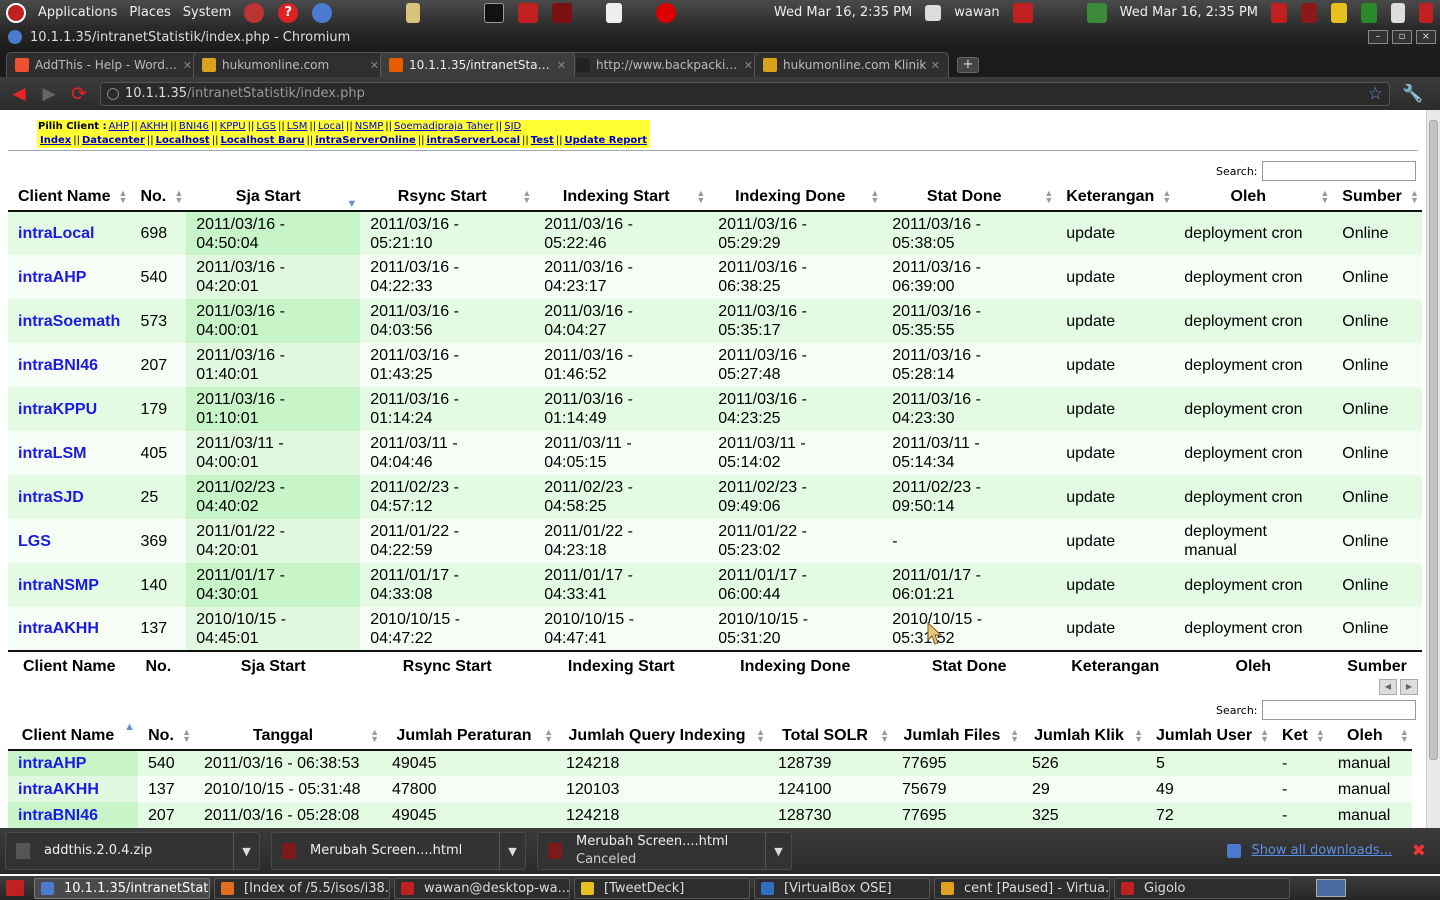 This screenshot has width=1440, height=900. What do you see at coordinates (288, 736) in the screenshot?
I see `col-header-tanggal: Tanggal ▲ ▼` at bounding box center [288, 736].